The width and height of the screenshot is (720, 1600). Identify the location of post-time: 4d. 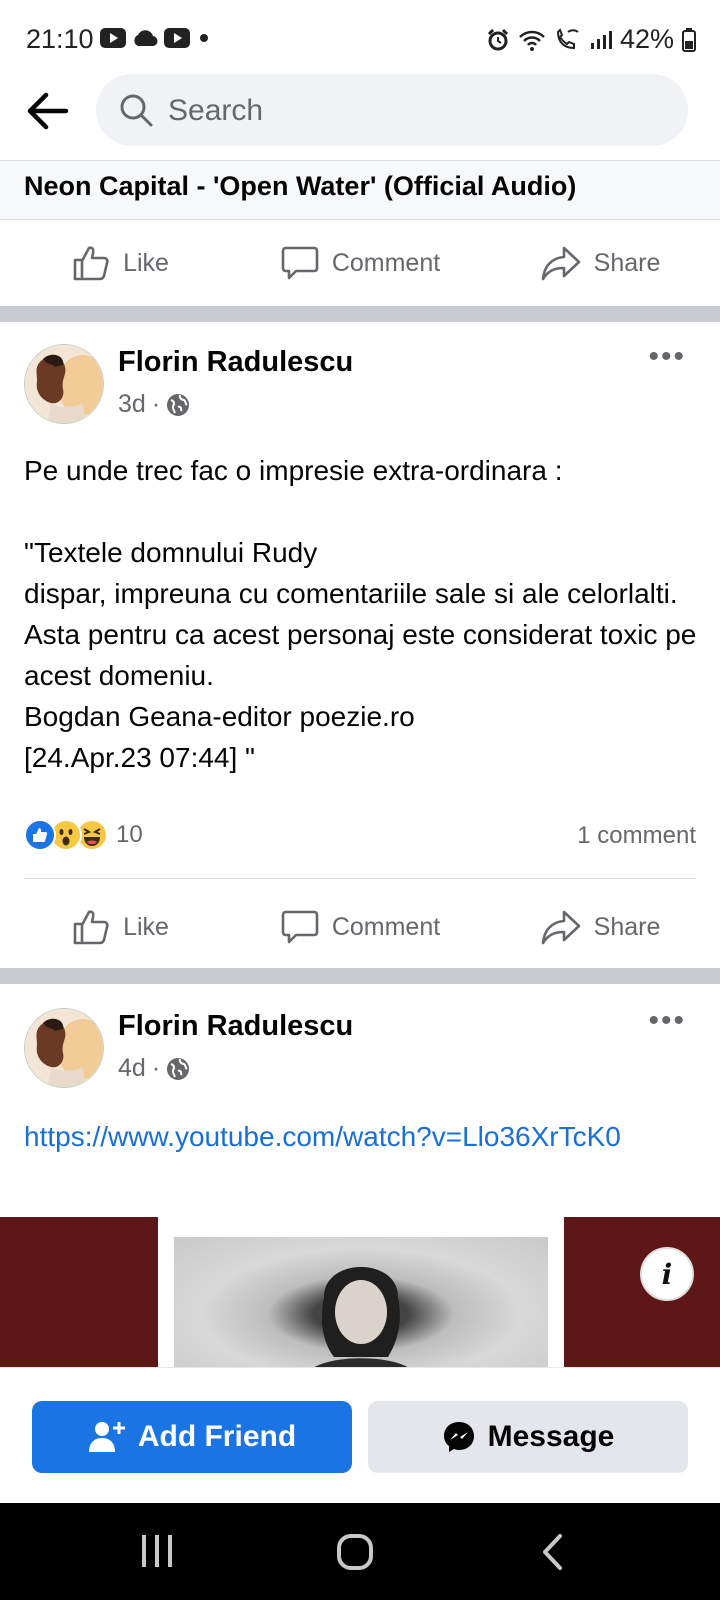
(132, 1068).